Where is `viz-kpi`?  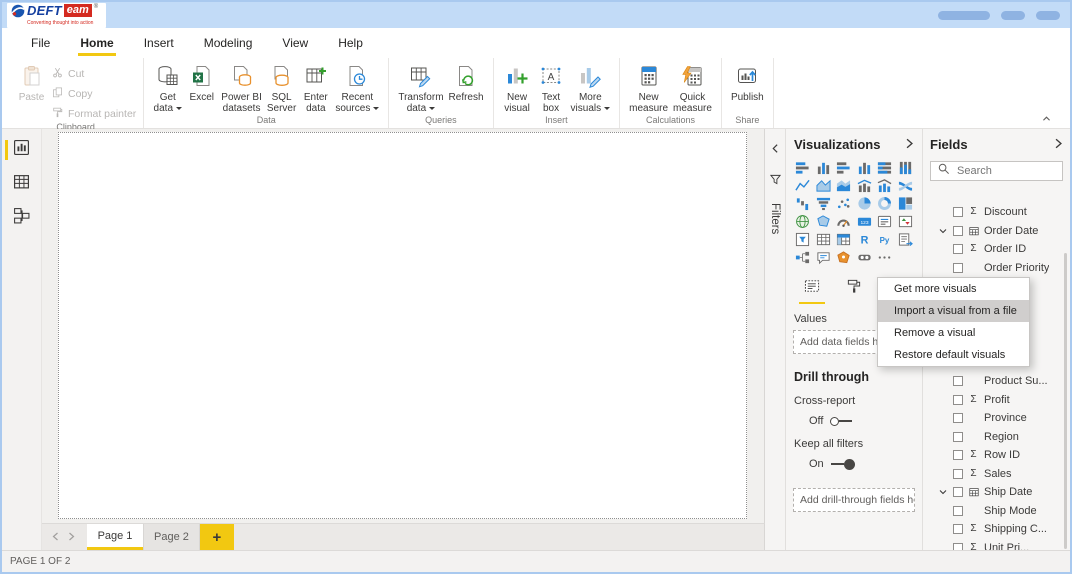
viz-kpi is located at coordinates (906, 223).